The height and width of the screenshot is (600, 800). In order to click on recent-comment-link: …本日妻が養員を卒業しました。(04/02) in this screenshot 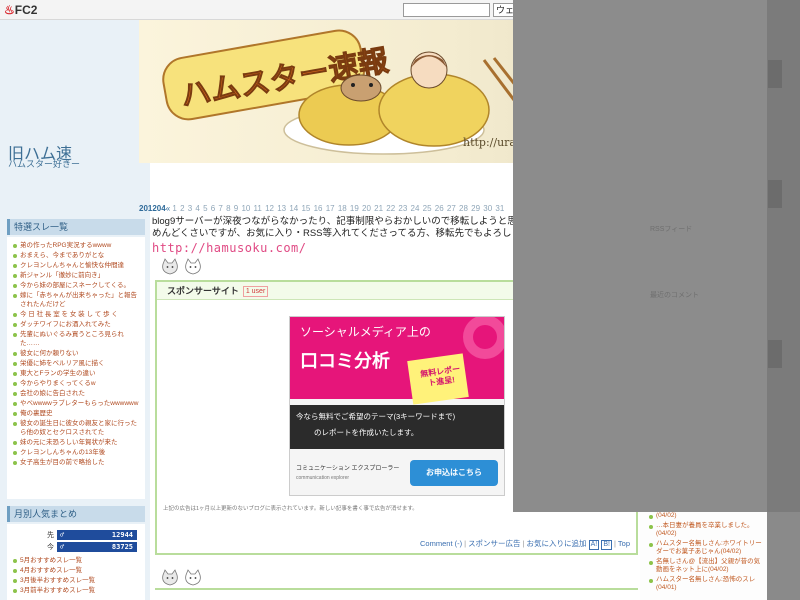, I will do `click(706, 530)`.